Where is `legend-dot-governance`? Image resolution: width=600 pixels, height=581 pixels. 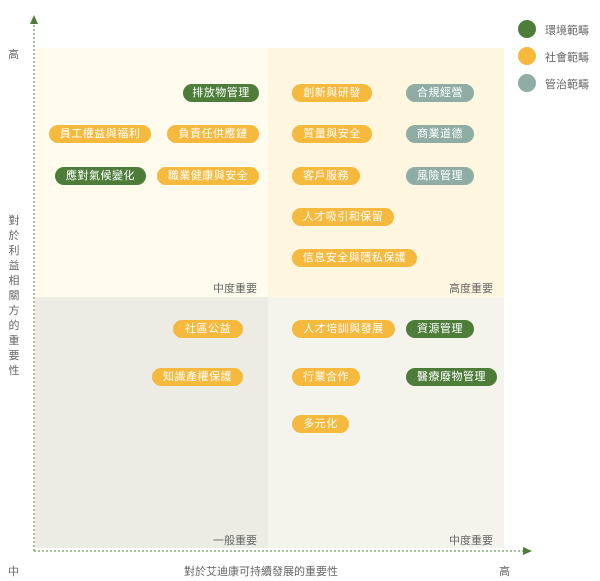 legend-dot-governance is located at coordinates (527, 83).